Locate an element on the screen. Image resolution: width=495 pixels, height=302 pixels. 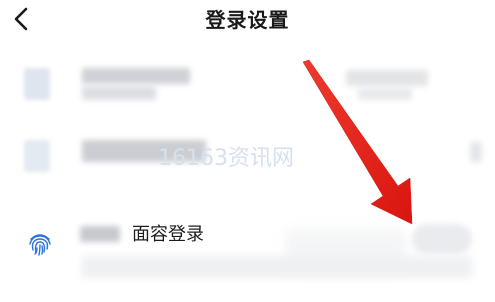
face-login-toggle is located at coordinates (442, 239).